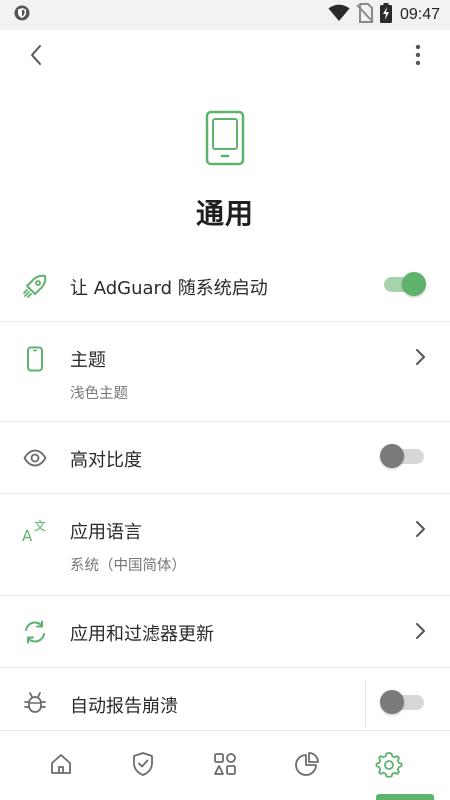 This screenshot has height=800, width=450. Describe the element at coordinates (99, 374) in the screenshot. I see `setting-texts: 主题 浅色主题` at that location.